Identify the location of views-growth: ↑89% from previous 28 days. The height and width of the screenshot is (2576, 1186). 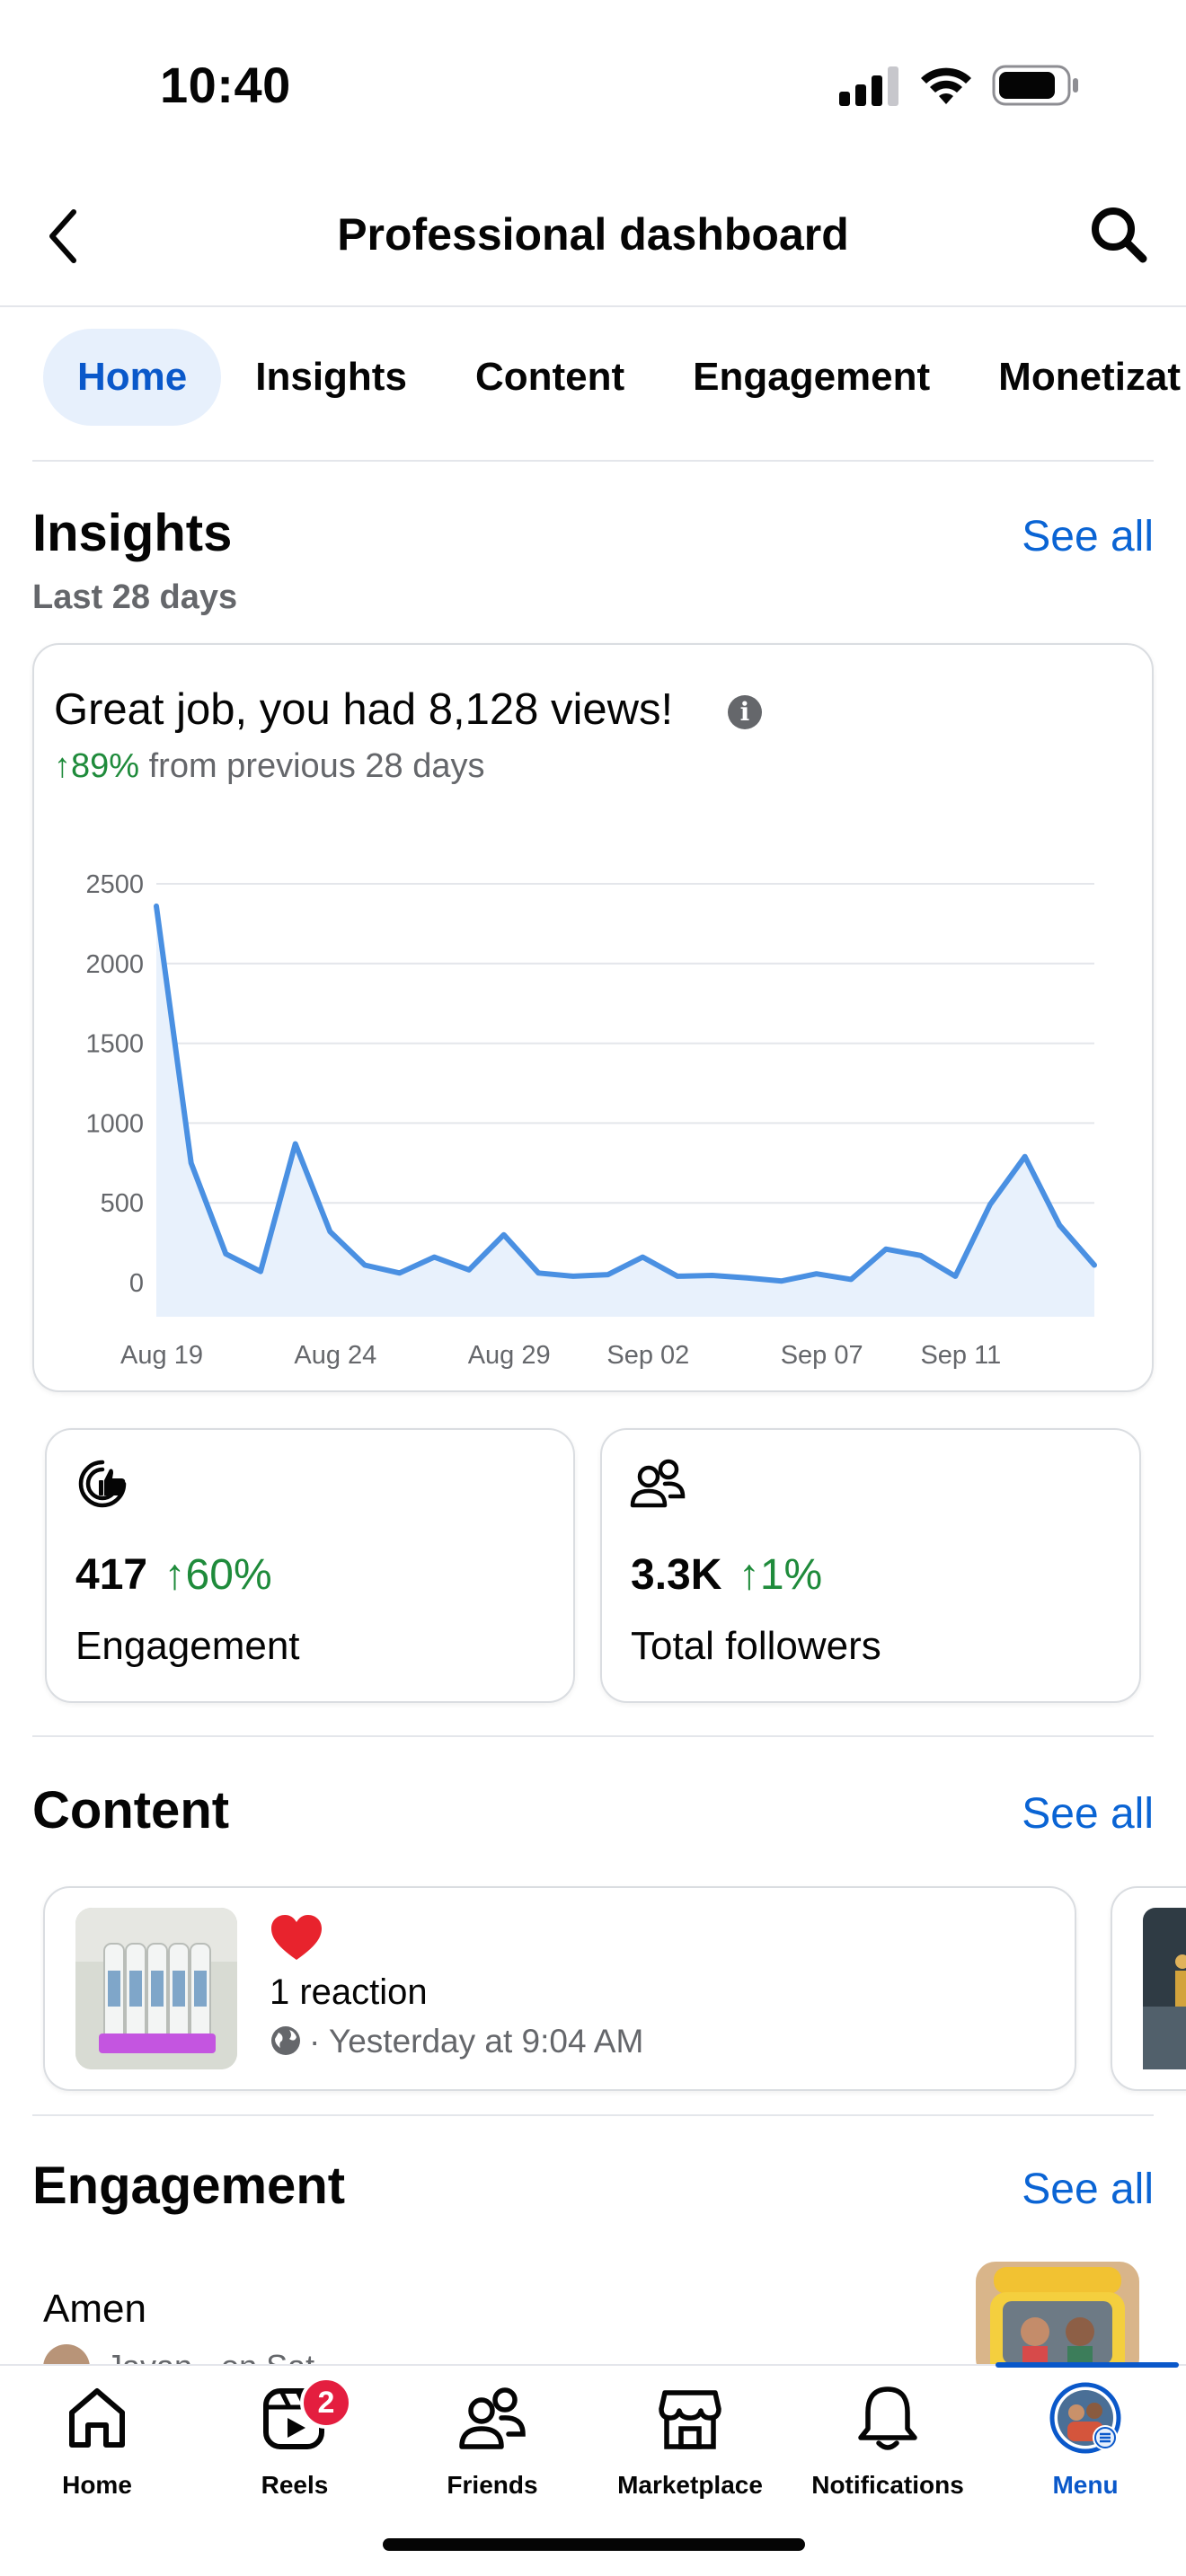
(269, 766).